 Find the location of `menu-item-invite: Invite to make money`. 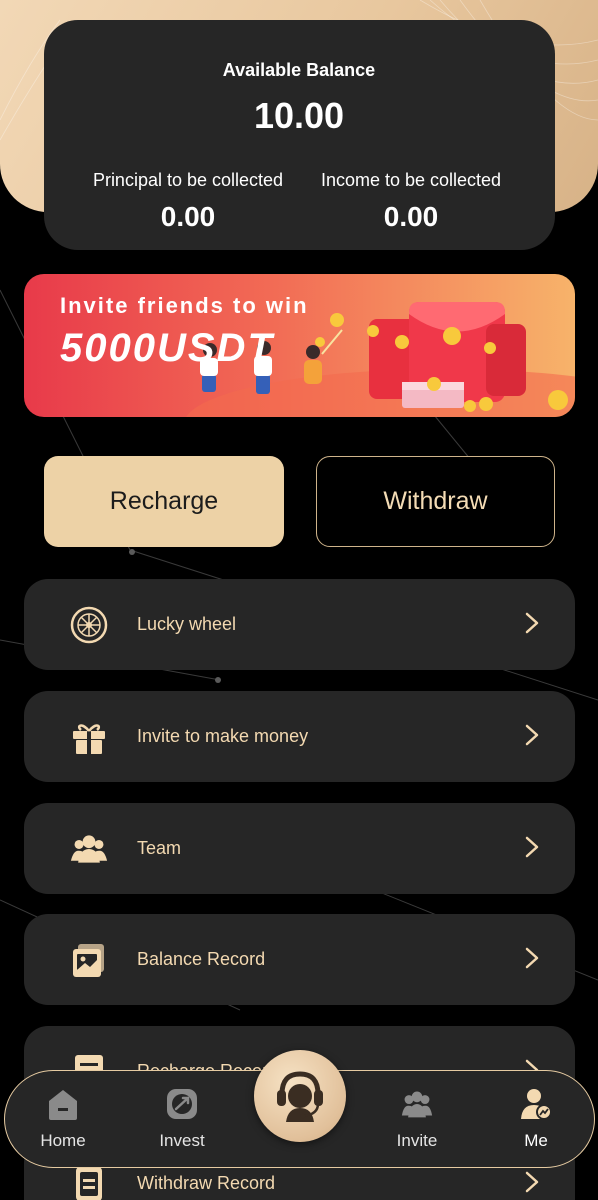

menu-item-invite: Invite to make money is located at coordinates (299, 736).